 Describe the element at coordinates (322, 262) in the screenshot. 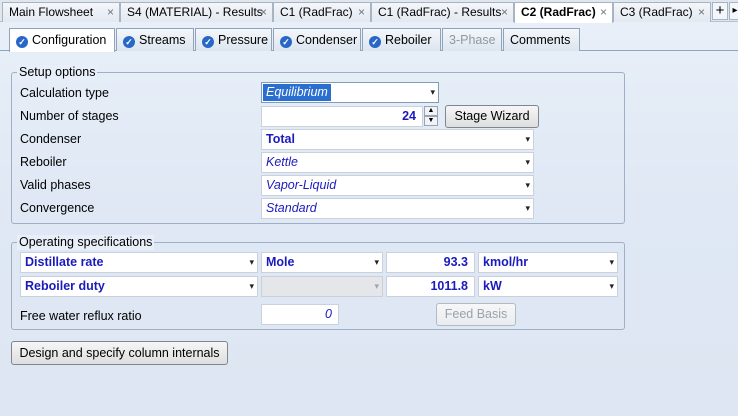

I see `spec1-basis-select: Mole ▾` at that location.